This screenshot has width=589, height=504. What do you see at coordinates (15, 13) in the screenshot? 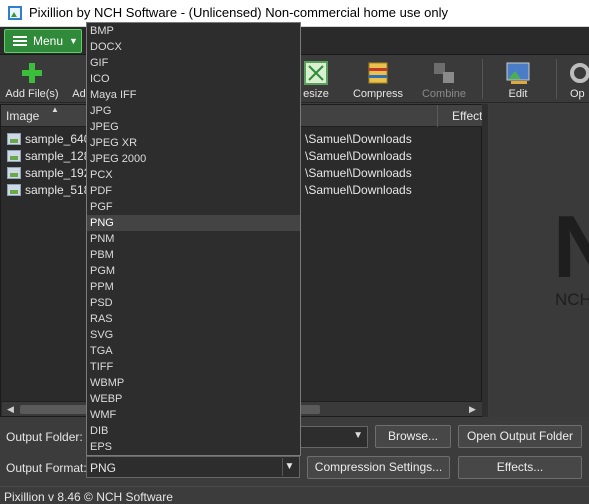
I see `pixillion-logo-icon` at bounding box center [15, 13].